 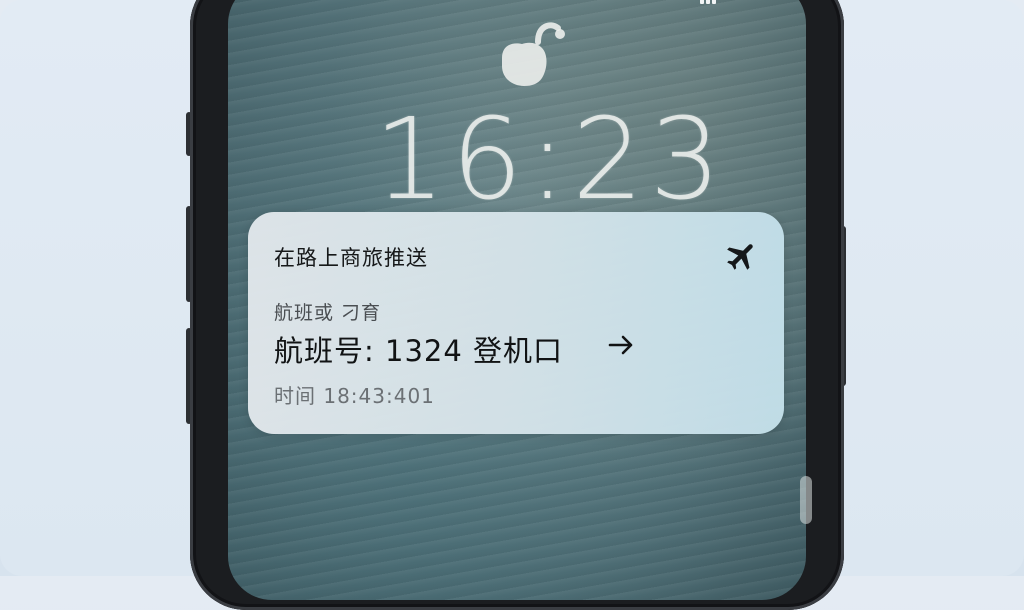 What do you see at coordinates (351, 258) in the screenshot?
I see `notification-app-name: 在路上商旅推送` at bounding box center [351, 258].